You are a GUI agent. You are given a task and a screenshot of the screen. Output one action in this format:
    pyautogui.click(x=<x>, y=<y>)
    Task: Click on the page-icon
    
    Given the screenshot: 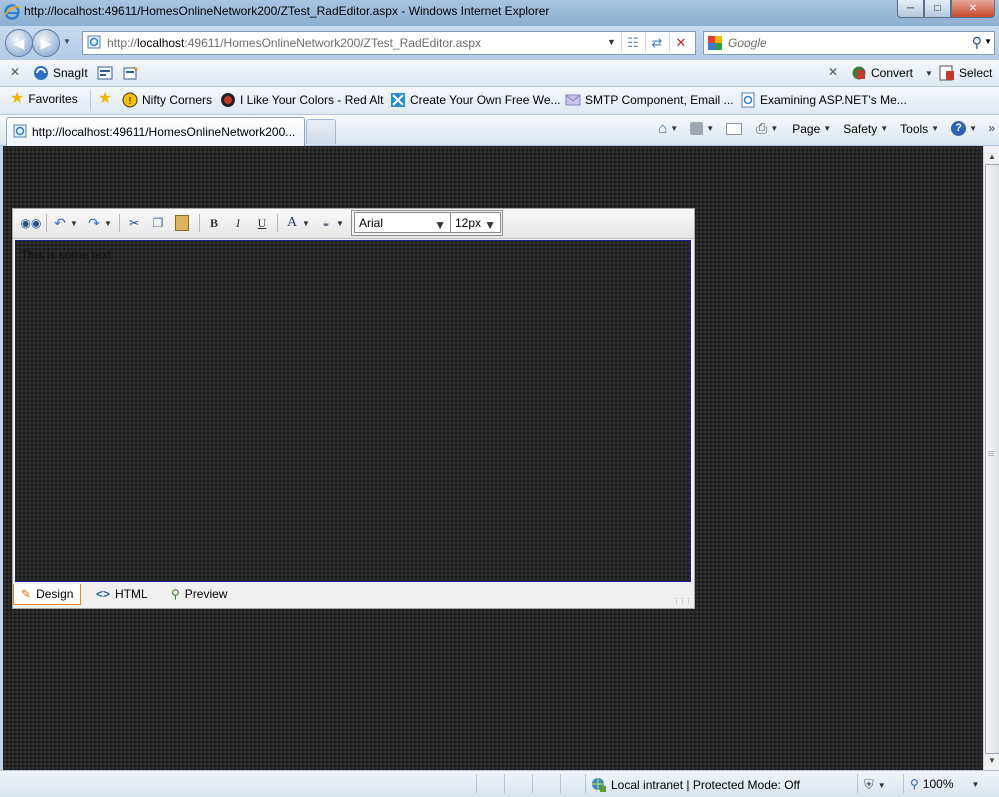 What is the action you would take?
    pyautogui.click(x=94, y=42)
    